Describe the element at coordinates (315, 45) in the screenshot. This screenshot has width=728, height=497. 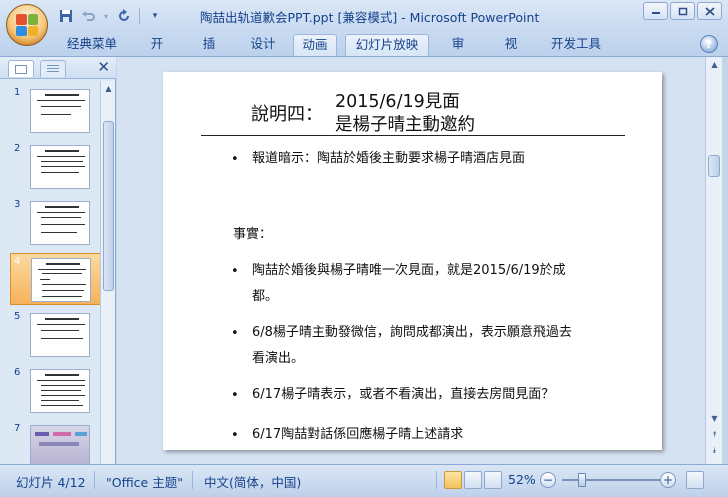
I see `tab-animation: 动画` at that location.